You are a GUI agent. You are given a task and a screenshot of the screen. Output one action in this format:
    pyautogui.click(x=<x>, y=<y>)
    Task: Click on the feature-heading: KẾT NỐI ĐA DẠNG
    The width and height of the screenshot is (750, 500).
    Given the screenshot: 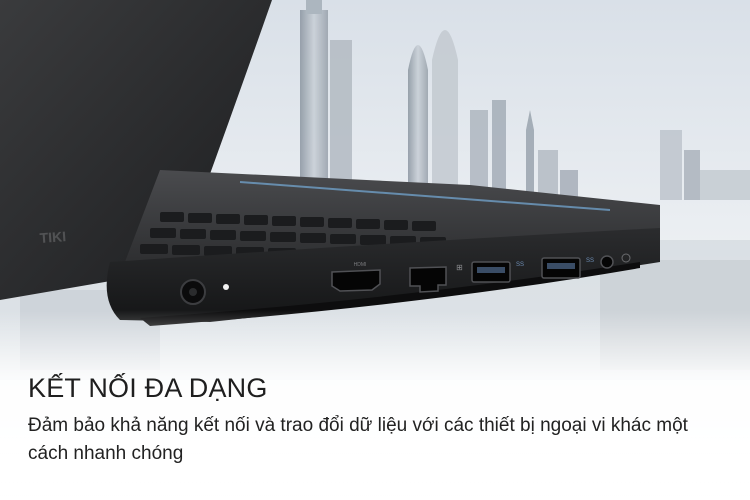 What is the action you would take?
    pyautogui.click(x=148, y=388)
    